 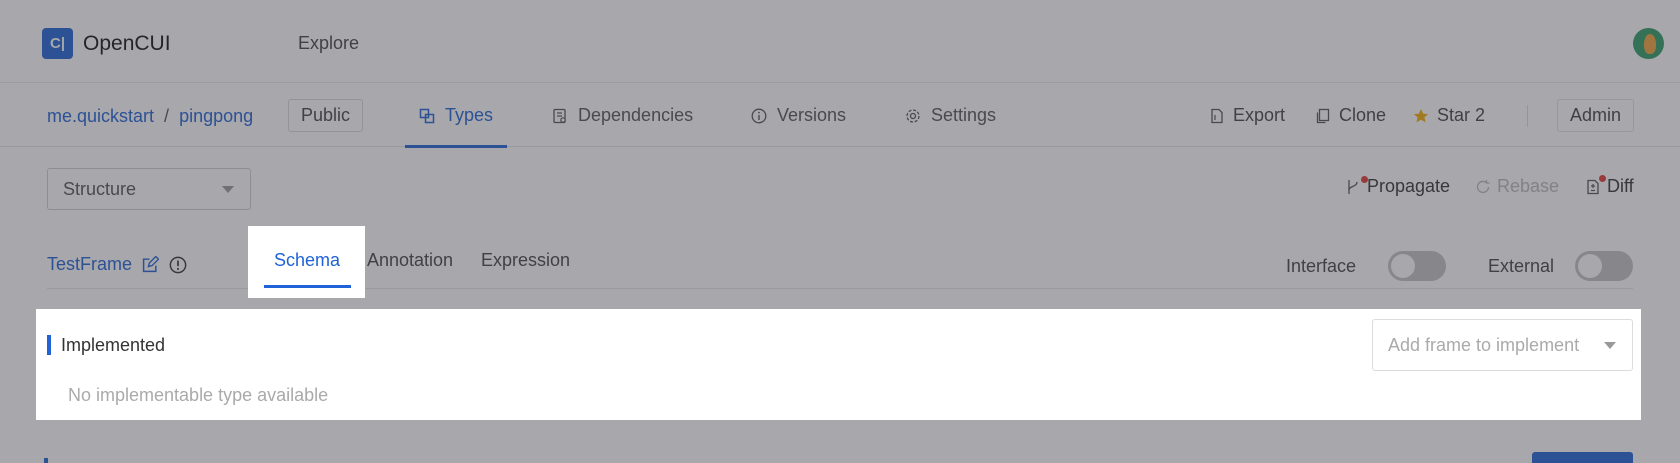 I want to click on breadcrumb-org-link: me.quickstart, so click(x=100, y=116).